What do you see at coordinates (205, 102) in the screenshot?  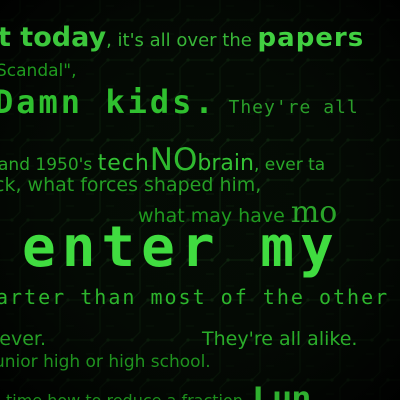 I see `text-fragment: .` at bounding box center [205, 102].